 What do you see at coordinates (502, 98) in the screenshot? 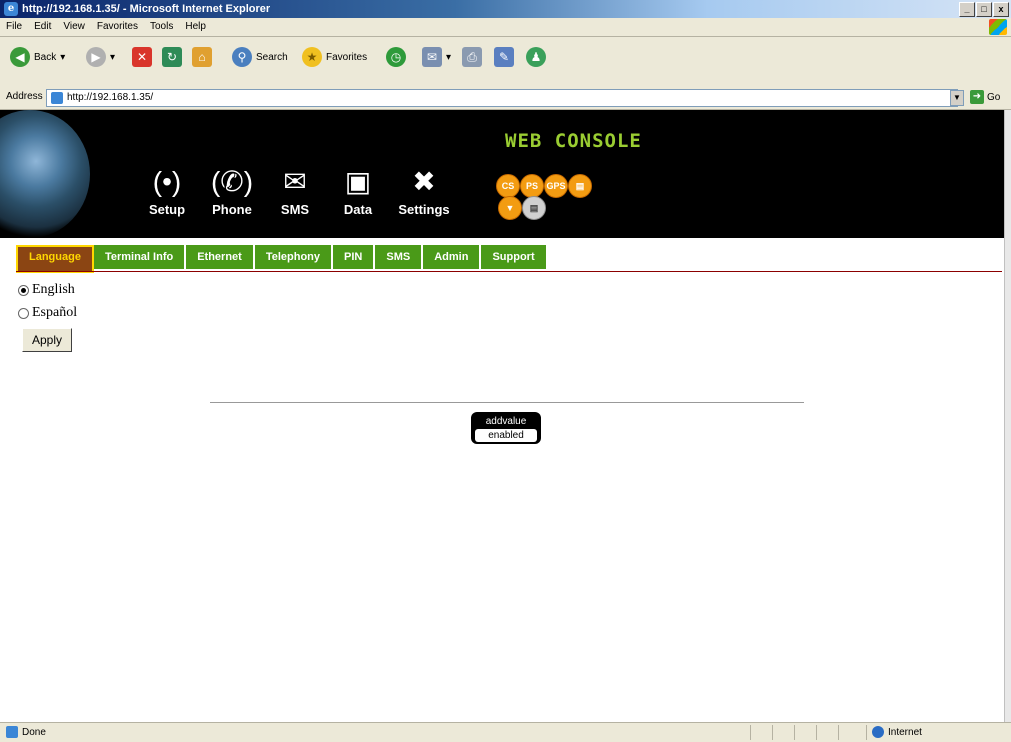
I see `address-input: http://192.168.1.35/` at bounding box center [502, 98].